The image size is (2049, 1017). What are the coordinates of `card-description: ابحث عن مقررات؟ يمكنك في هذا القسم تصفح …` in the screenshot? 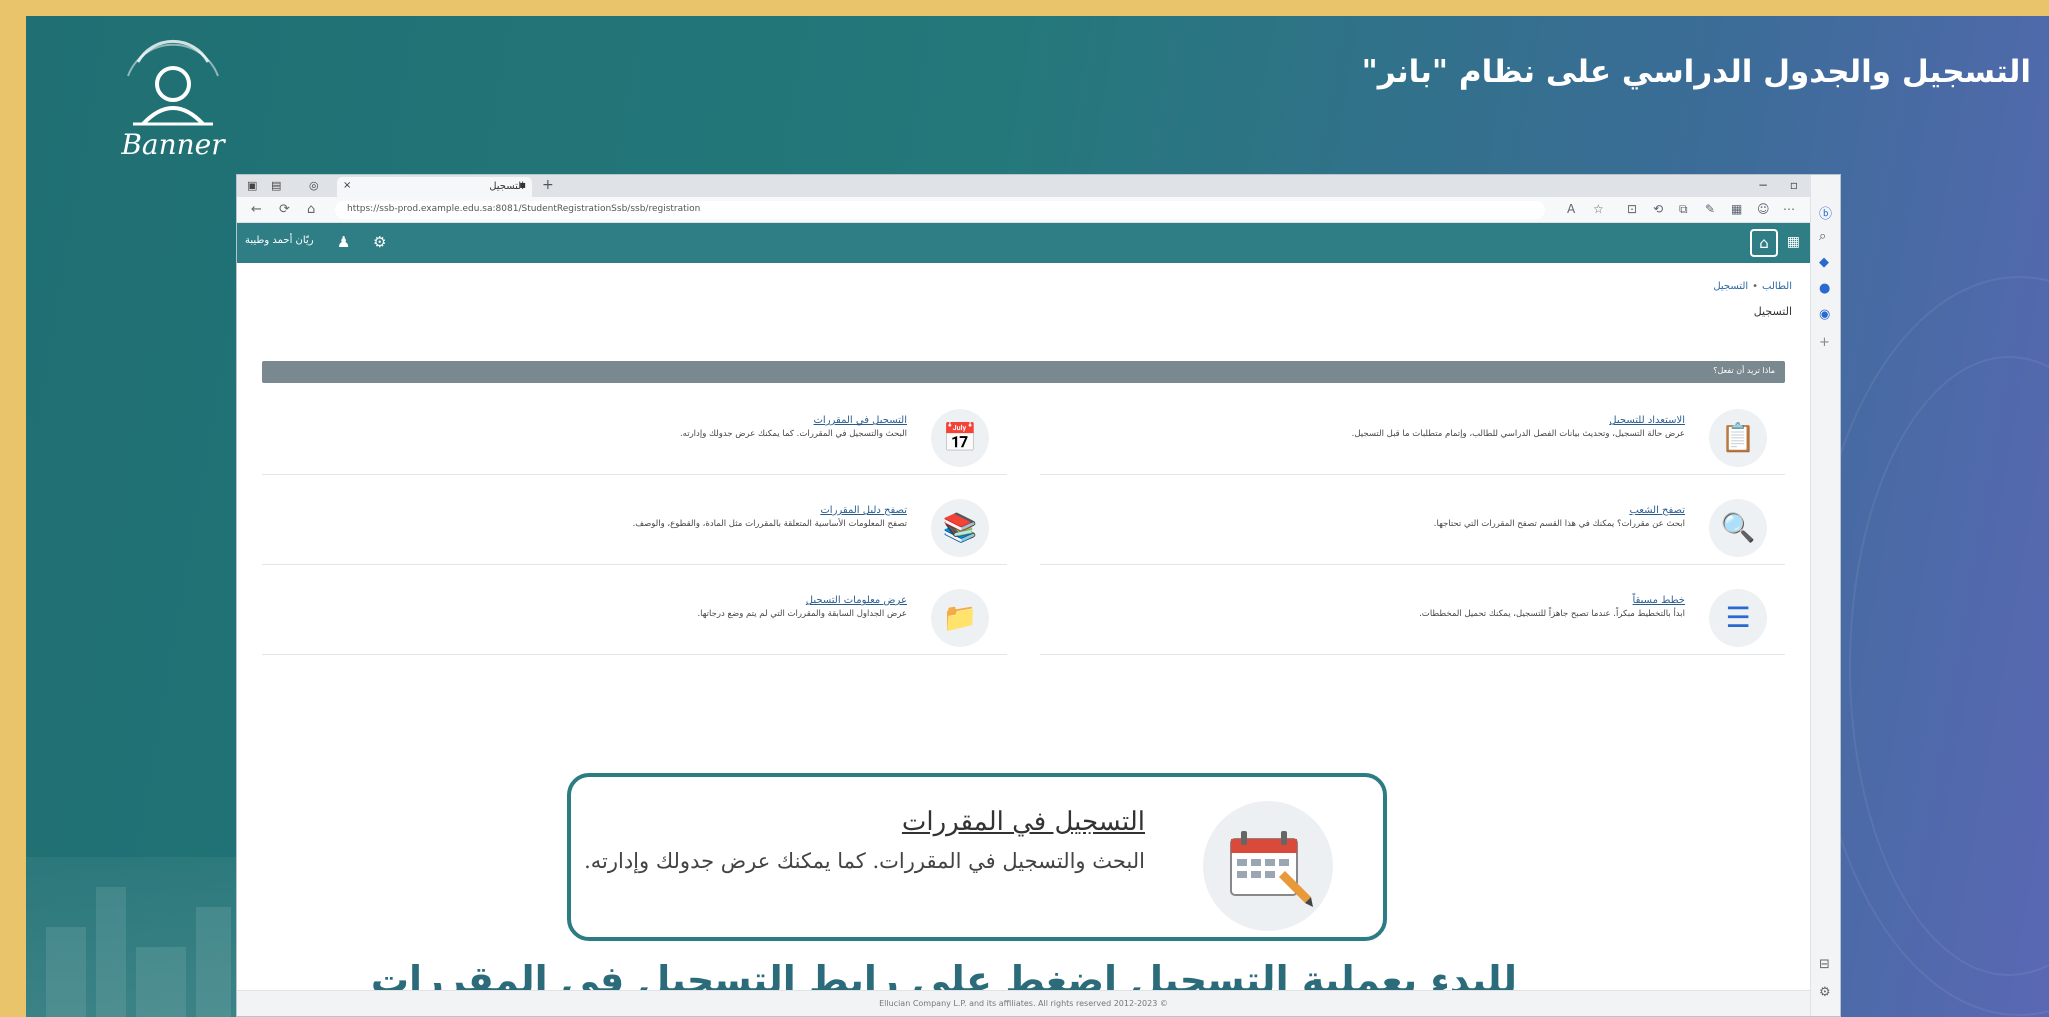 It's located at (1559, 524).